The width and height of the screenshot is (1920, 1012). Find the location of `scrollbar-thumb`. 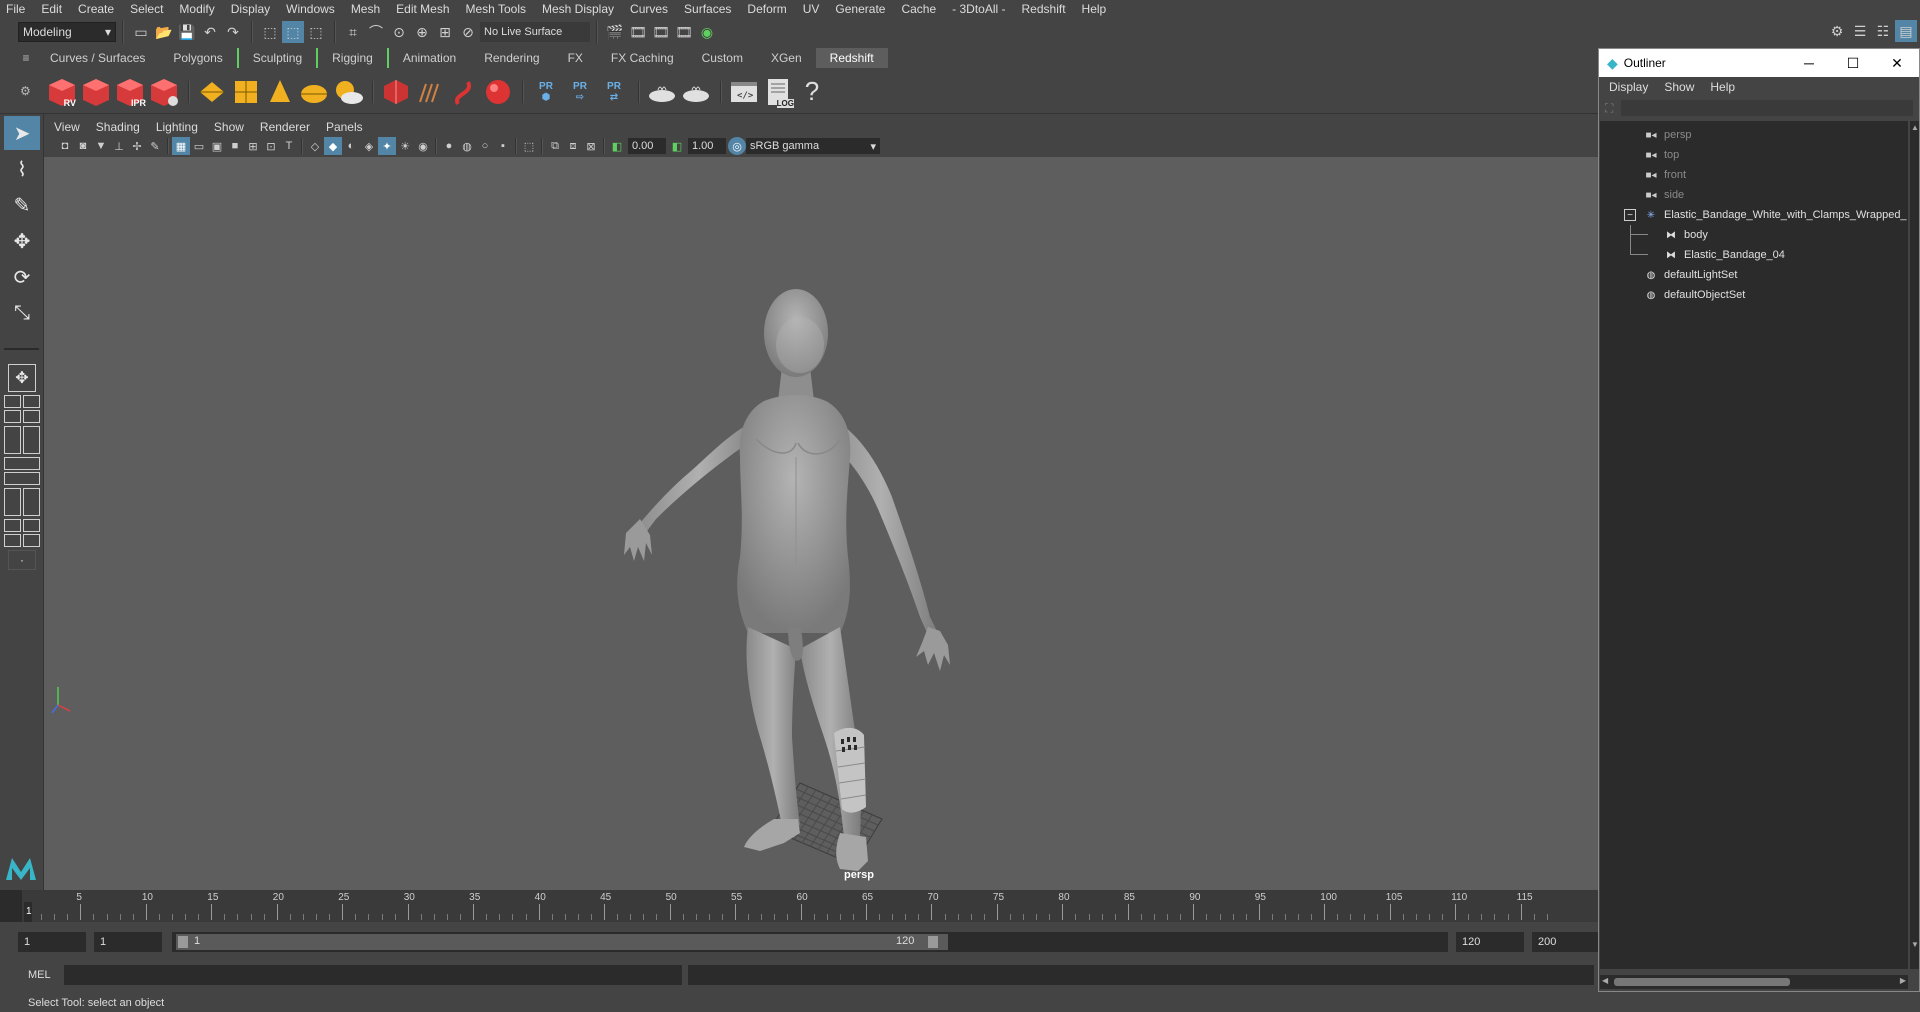

scrollbar-thumb is located at coordinates (1702, 982).